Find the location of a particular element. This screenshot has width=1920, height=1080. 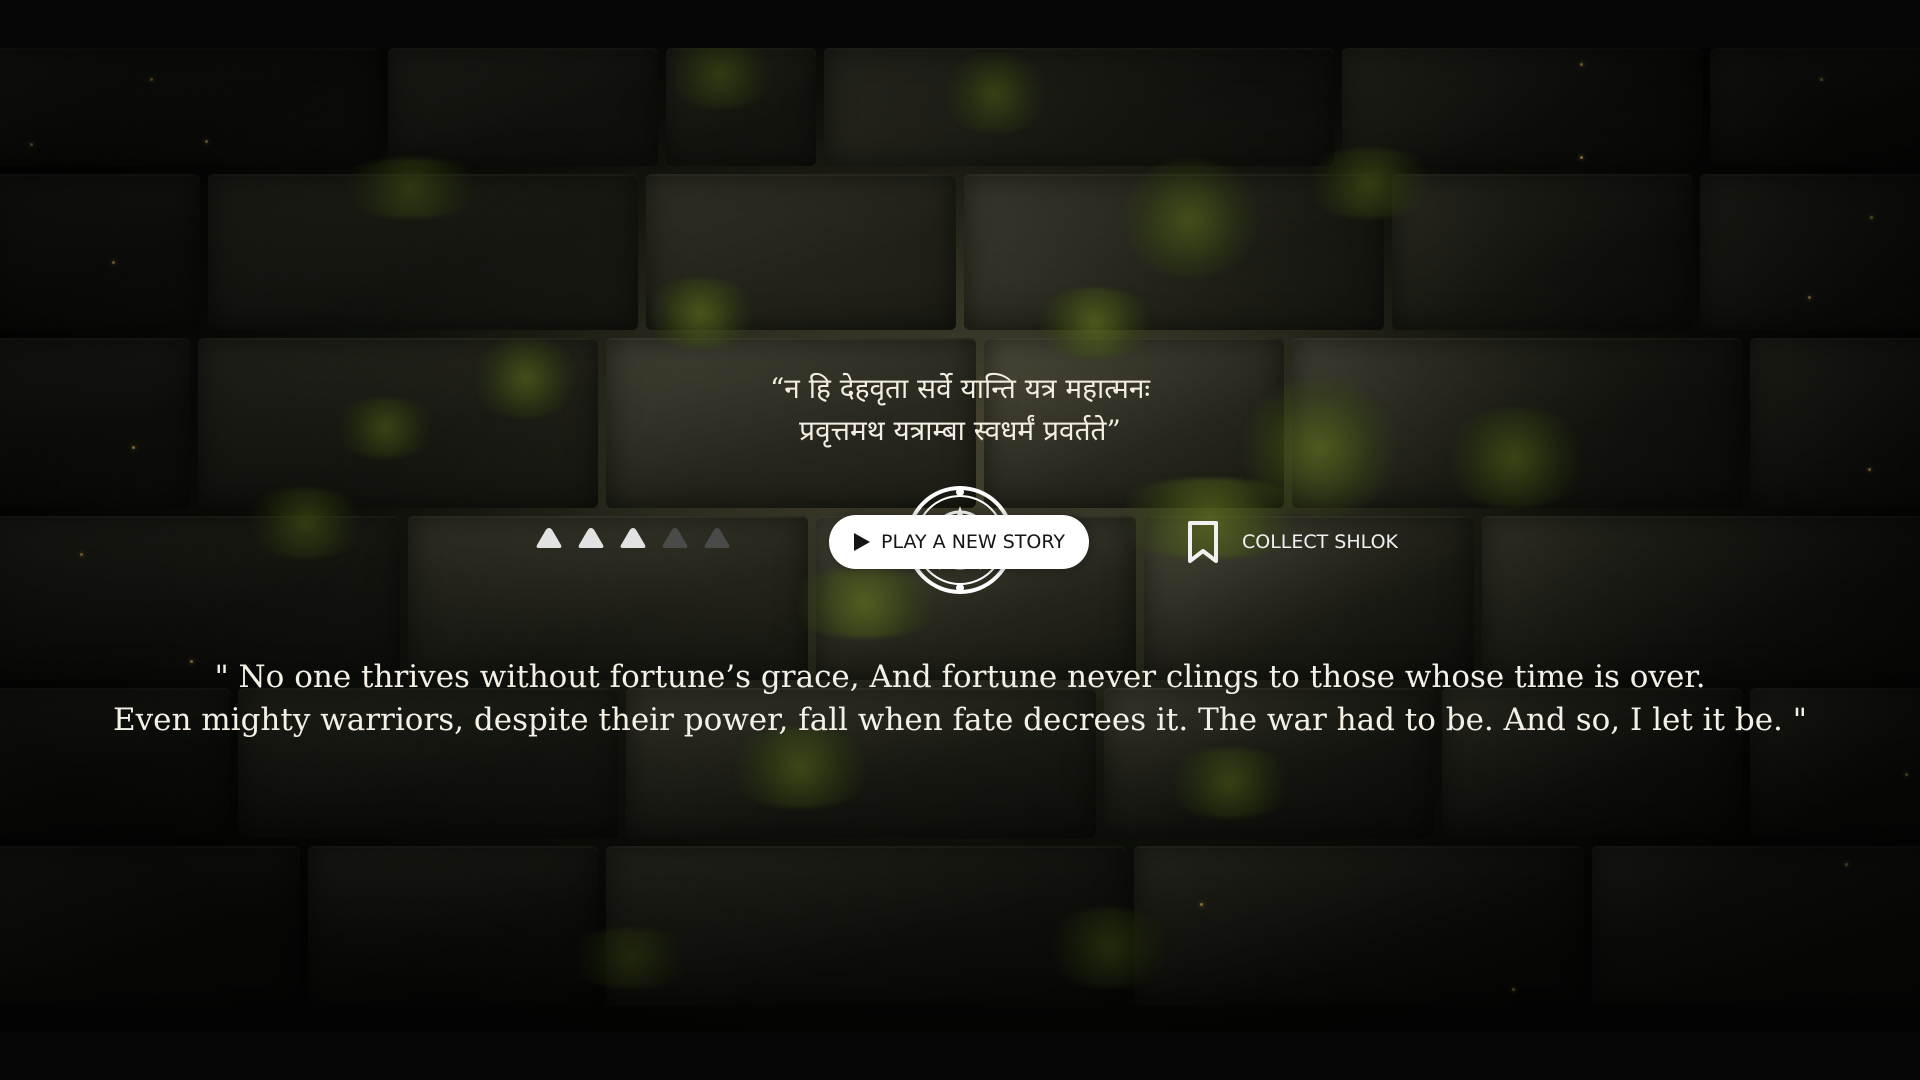

shlok-line-1: “न हि देहवृता सर्वे यान्ति यत्र महात्मनः is located at coordinates (960, 388).